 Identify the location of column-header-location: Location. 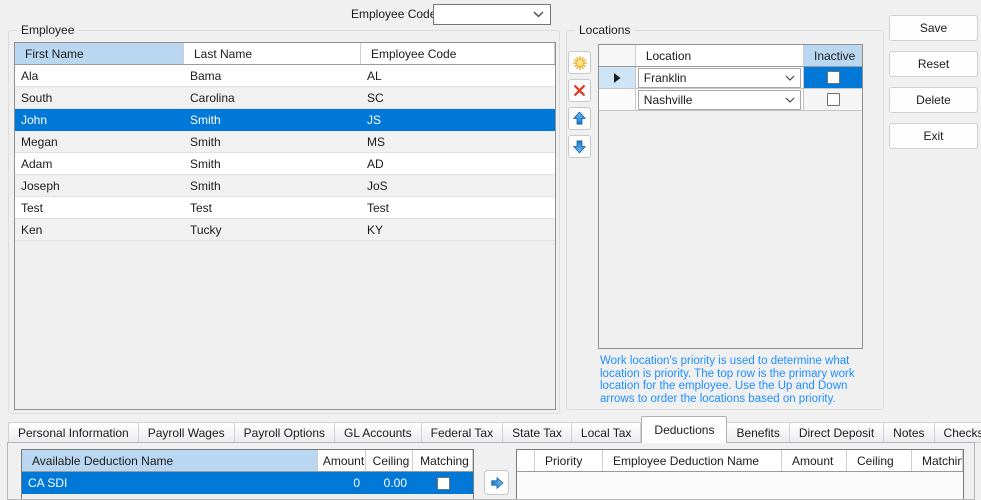
(720, 55).